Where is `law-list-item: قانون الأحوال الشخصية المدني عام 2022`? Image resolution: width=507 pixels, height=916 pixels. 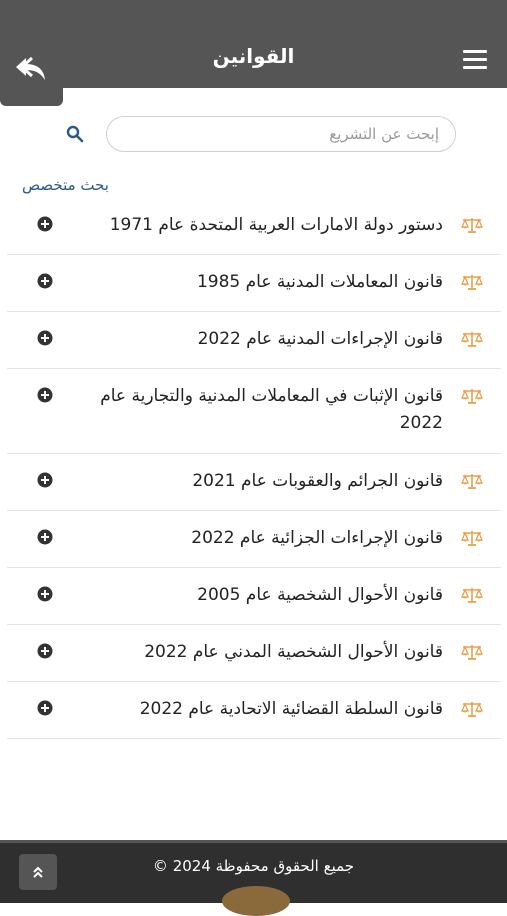 law-list-item: قانون الأحوال الشخصية المدني عام 2022 is located at coordinates (254, 653).